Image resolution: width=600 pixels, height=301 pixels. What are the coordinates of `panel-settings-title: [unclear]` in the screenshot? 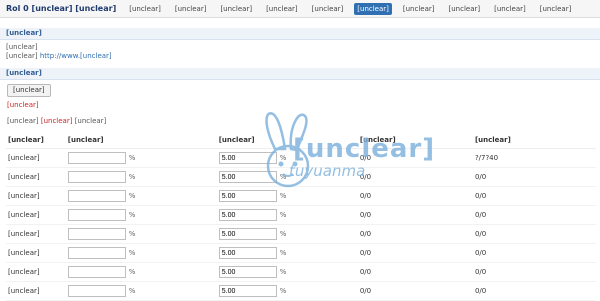 It's located at (300, 74).